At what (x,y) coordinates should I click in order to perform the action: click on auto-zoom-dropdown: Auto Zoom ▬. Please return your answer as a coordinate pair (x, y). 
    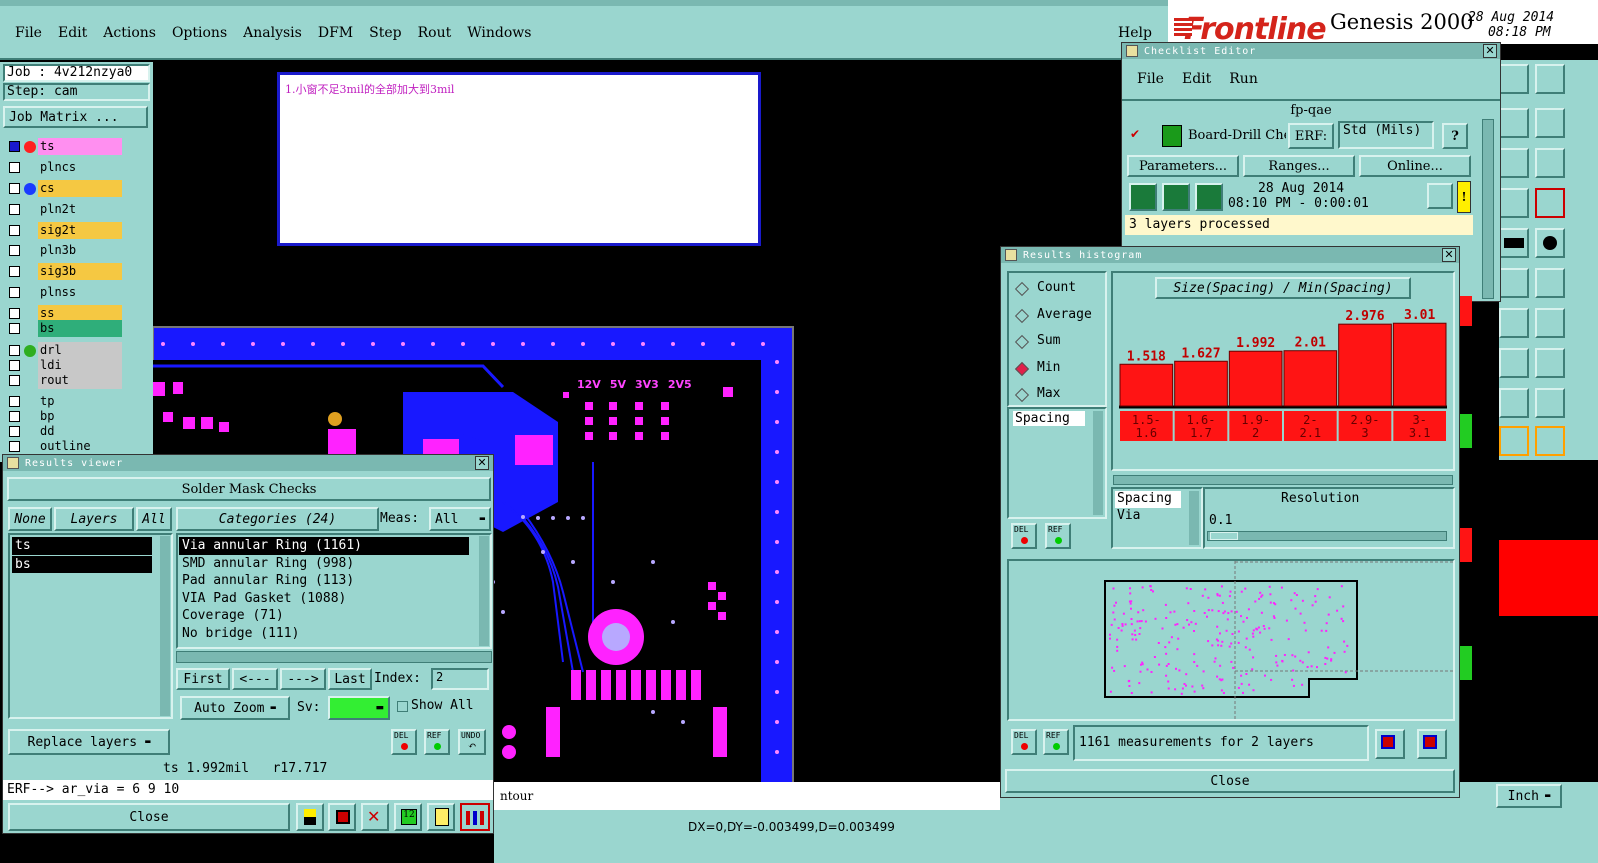
    Looking at the image, I should click on (235, 708).